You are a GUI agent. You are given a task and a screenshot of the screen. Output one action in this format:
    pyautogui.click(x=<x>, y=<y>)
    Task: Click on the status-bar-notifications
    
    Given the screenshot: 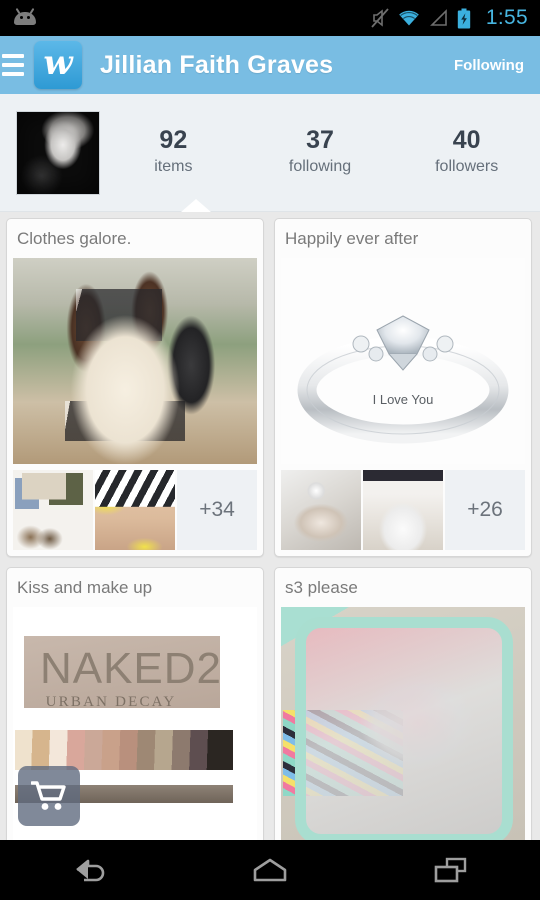 What is the action you would take?
    pyautogui.click(x=191, y=17)
    